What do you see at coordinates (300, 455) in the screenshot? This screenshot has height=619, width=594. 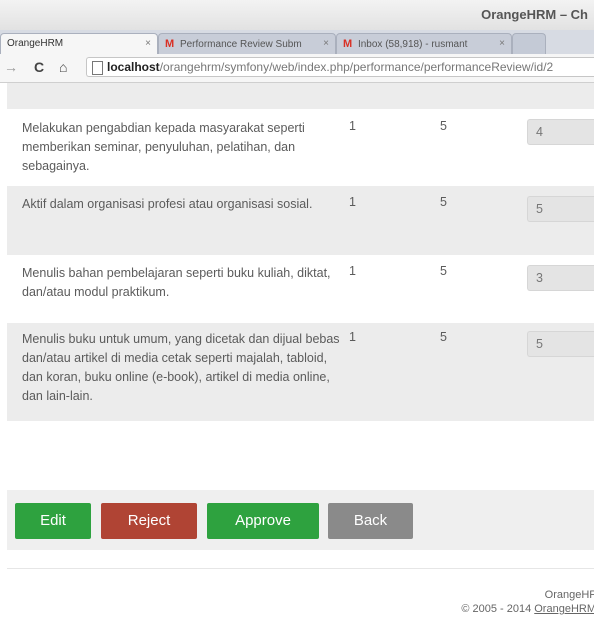 I see `spacer` at bounding box center [300, 455].